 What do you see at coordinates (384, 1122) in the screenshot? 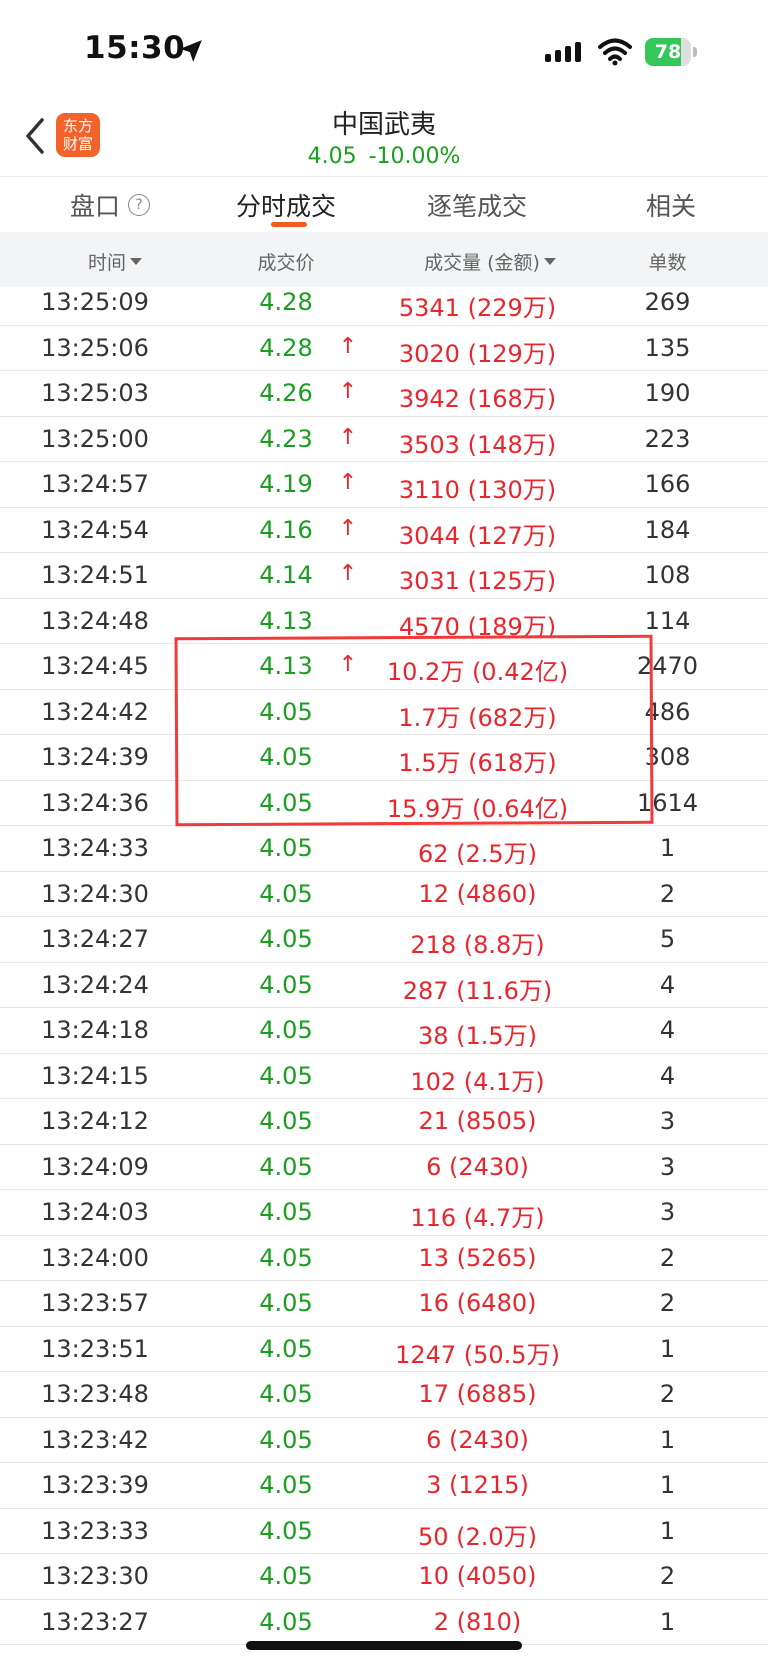
I see `table-row: 13:24:12 4.05 21 (8505) 3` at bounding box center [384, 1122].